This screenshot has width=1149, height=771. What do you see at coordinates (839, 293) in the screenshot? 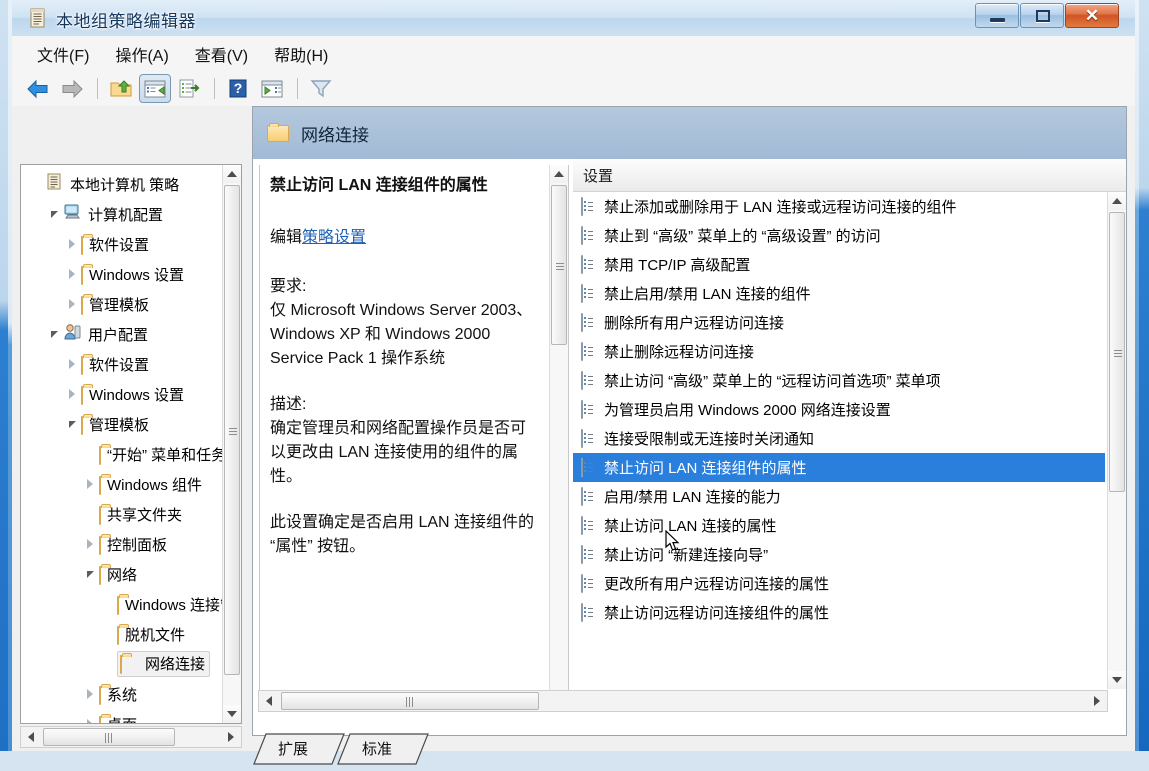
I see `settings-list-row: 禁止启用/禁用 LAN 连接的组件` at bounding box center [839, 293].